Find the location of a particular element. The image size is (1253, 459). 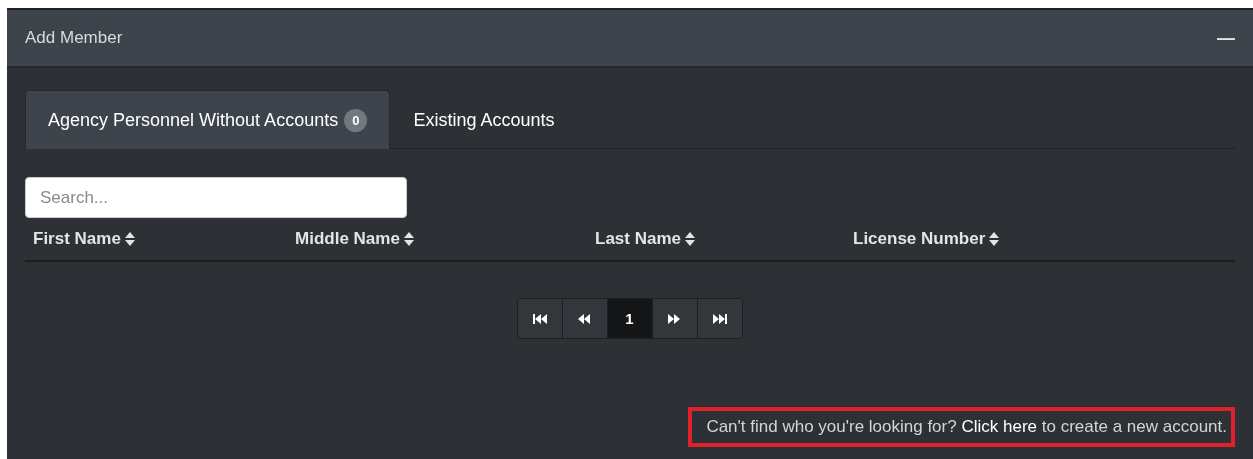

column-header: Middle Name is located at coordinates (354, 239).